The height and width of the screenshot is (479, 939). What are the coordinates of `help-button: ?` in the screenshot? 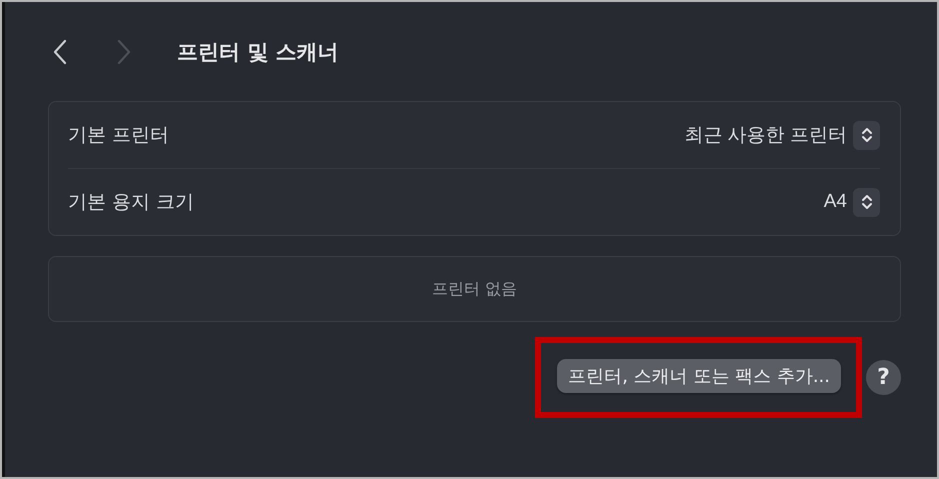 It's located at (883, 377).